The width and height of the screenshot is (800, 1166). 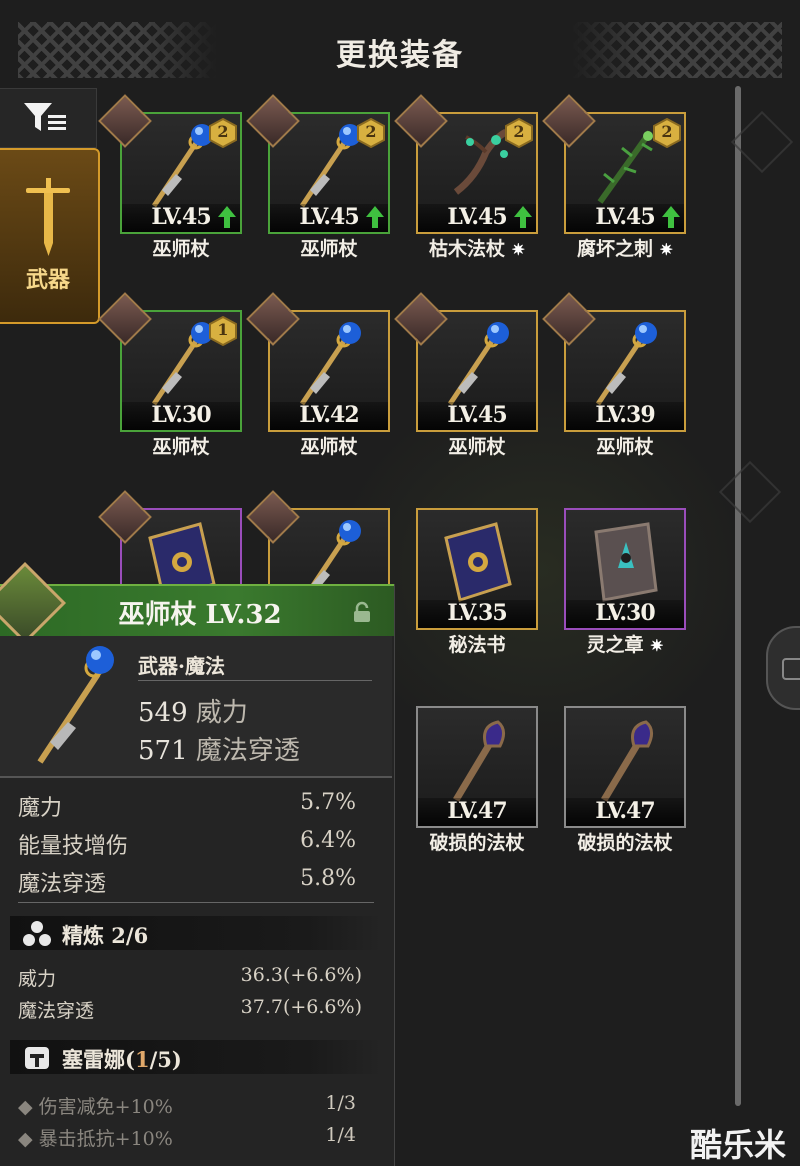 I want to click on sub-stat-label: 魔法穿透, so click(x=62, y=884).